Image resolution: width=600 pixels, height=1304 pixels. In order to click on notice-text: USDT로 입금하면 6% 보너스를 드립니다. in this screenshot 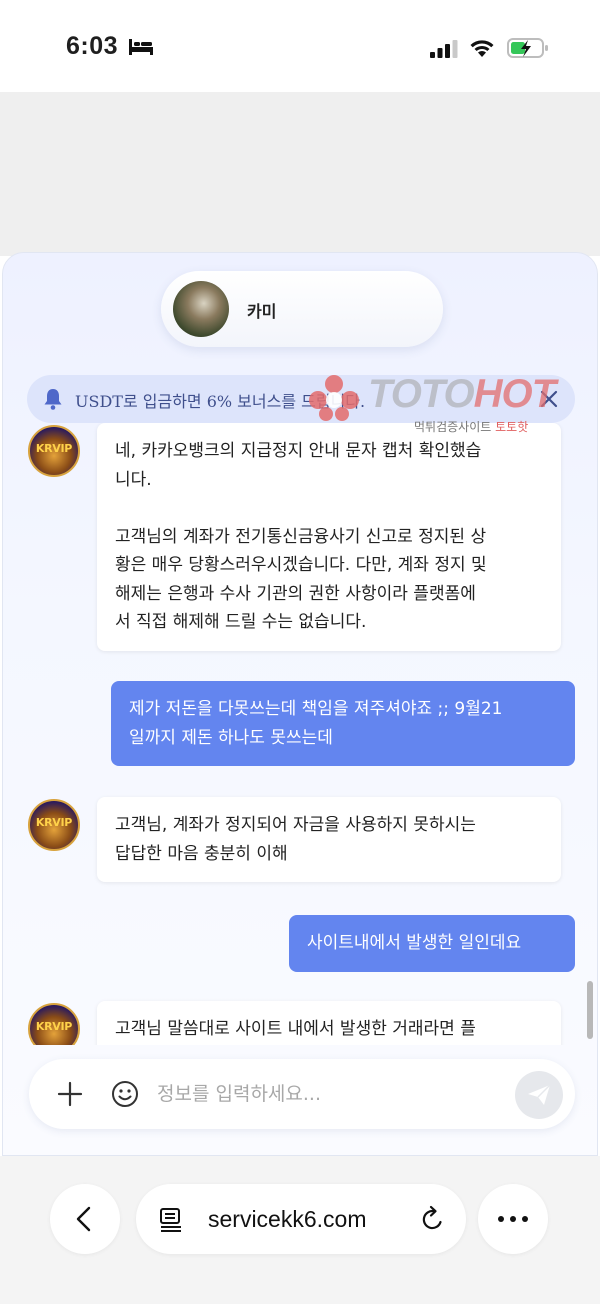, I will do `click(220, 401)`.